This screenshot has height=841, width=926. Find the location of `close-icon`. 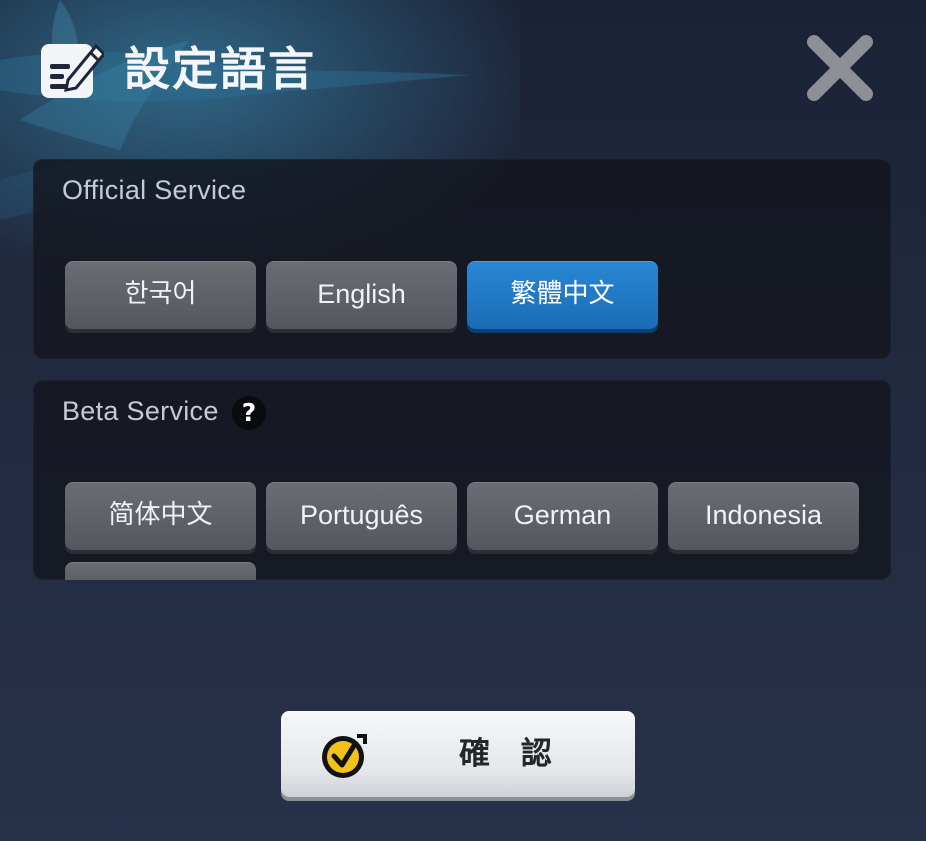

close-icon is located at coordinates (840, 68).